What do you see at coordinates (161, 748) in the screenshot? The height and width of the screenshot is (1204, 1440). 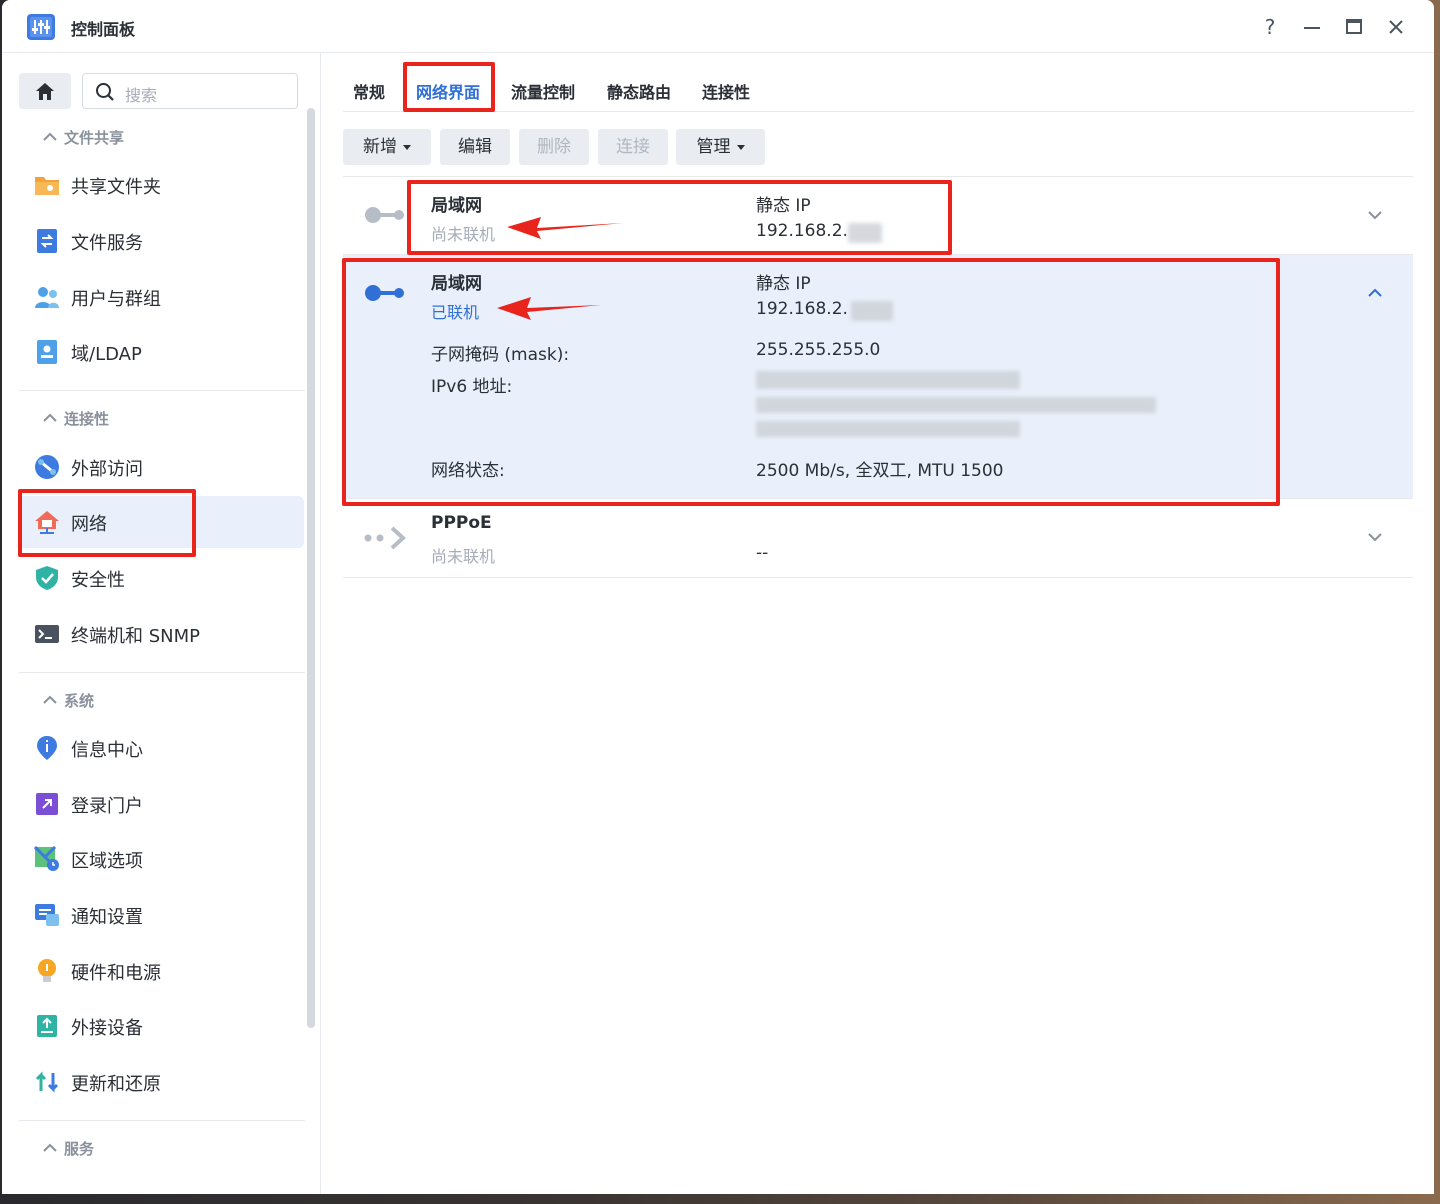 I see `sidebar-item-info-center: 信息中心` at bounding box center [161, 748].